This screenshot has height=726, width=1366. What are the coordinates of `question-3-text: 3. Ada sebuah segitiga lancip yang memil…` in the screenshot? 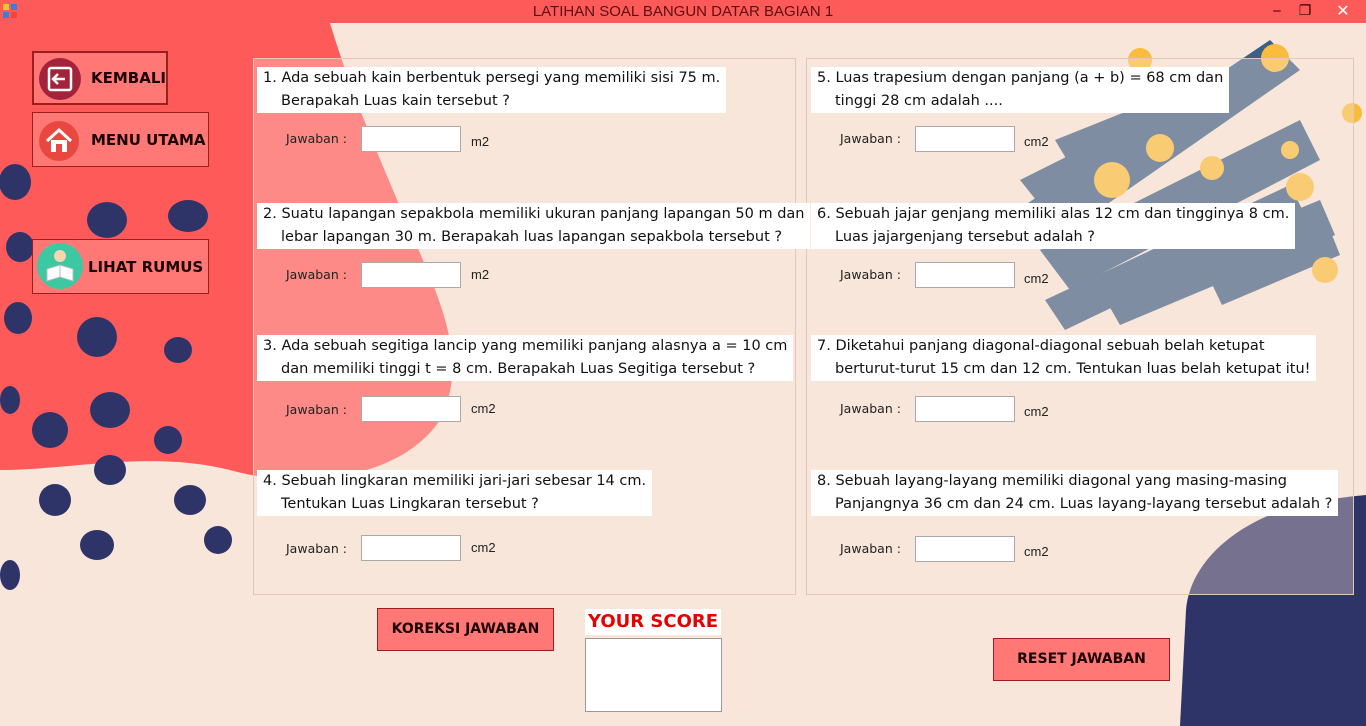 It's located at (525, 358).